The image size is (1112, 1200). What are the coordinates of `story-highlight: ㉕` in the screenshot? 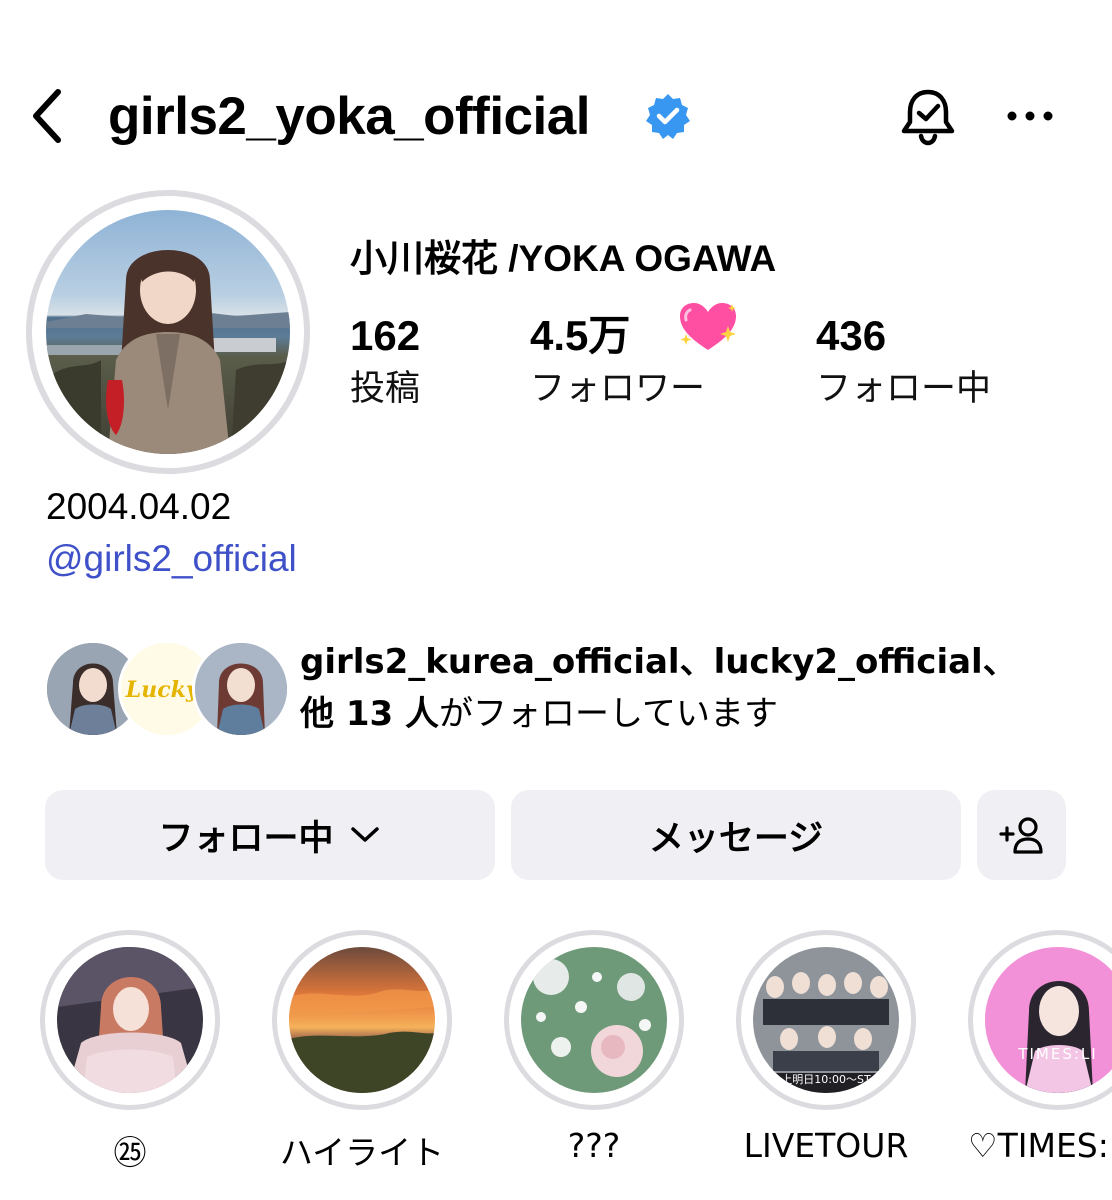 It's located at (135, 1052).